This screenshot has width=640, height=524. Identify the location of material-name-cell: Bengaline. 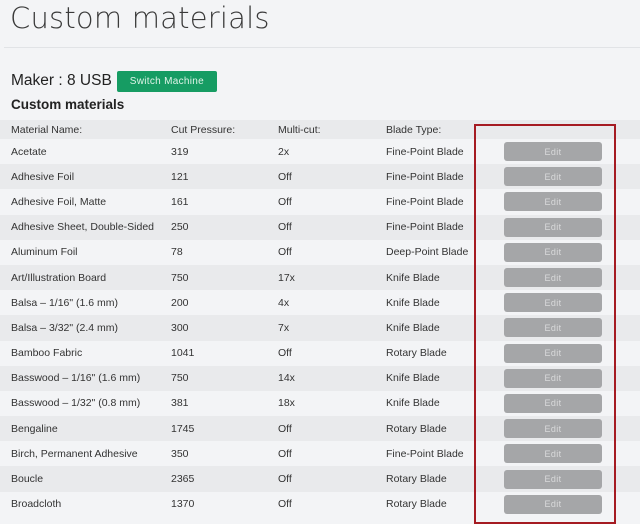
(34, 428).